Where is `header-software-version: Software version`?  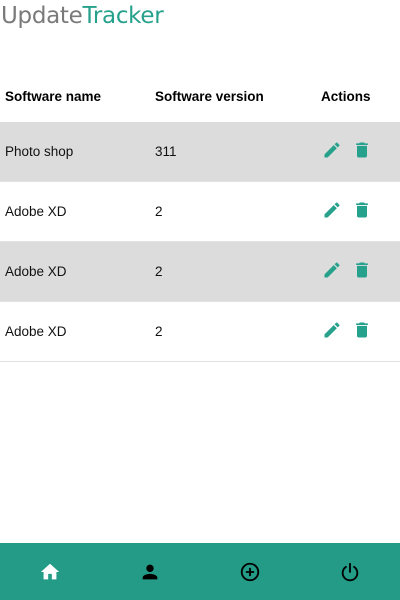
header-software-version: Software version is located at coordinates (209, 96).